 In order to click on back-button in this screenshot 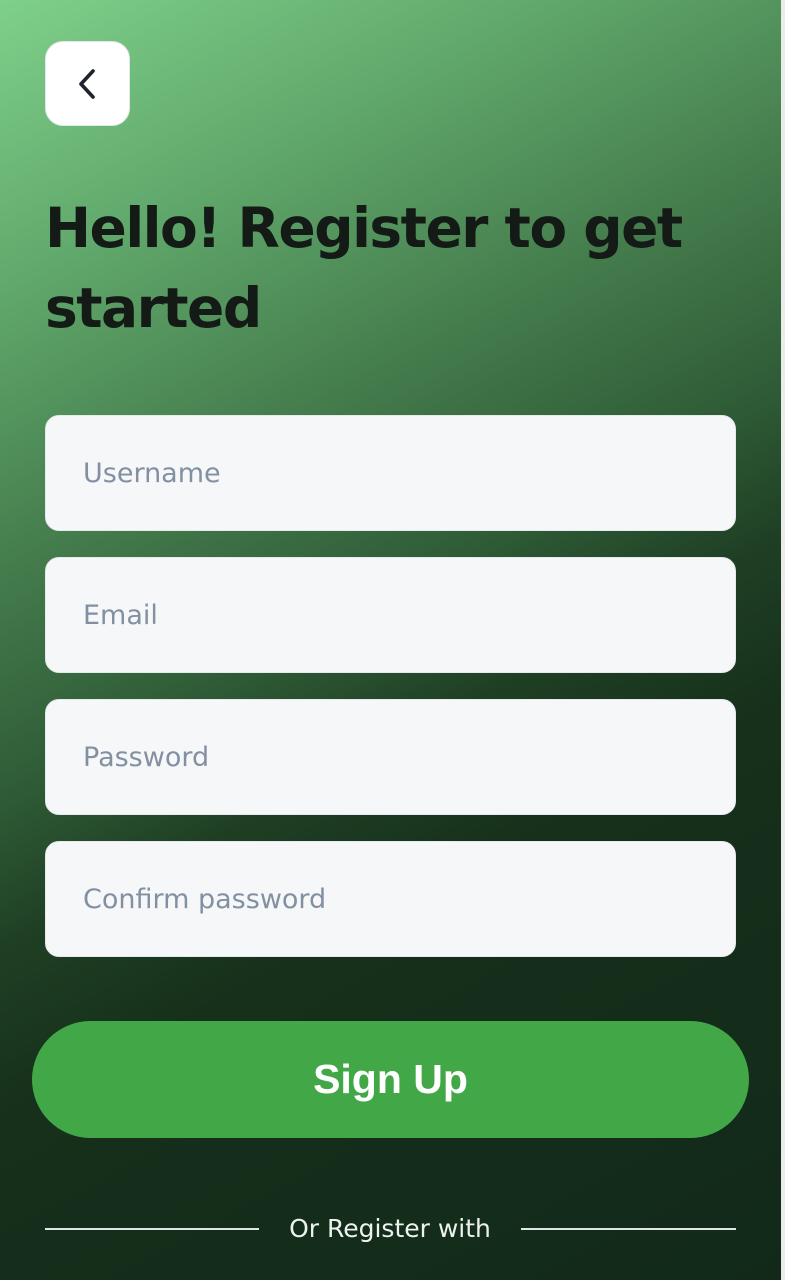, I will do `click(87, 83)`.